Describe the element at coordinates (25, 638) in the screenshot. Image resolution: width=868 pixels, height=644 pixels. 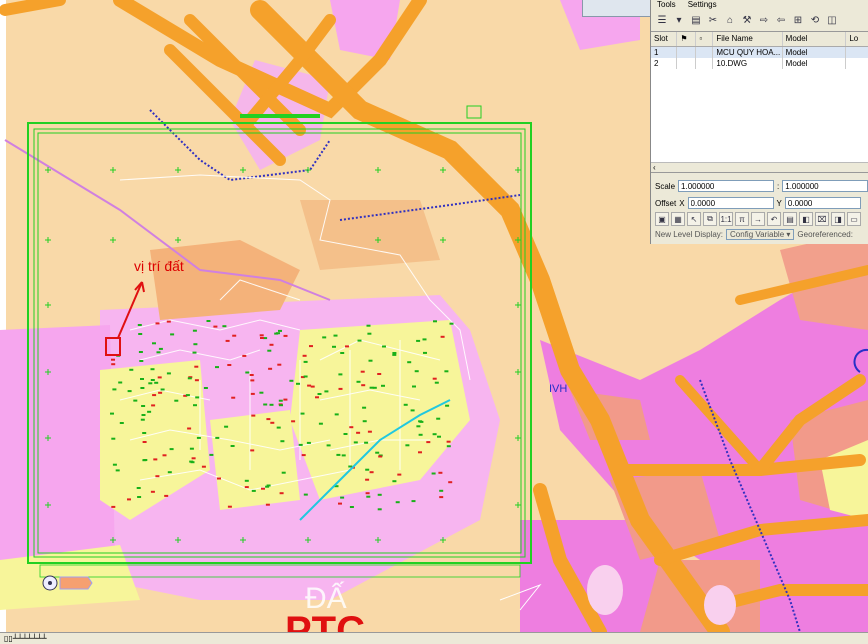
I see `view-ruler-icon: ▯▯┴┴┴┴┴┴┴` at that location.